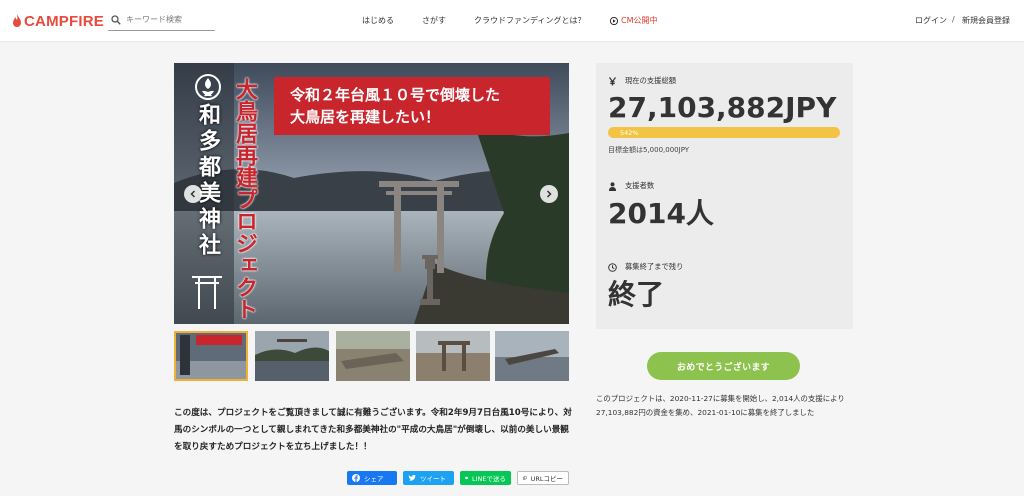 The image size is (1024, 496). I want to click on nav-cm: CM公開中, so click(634, 20).